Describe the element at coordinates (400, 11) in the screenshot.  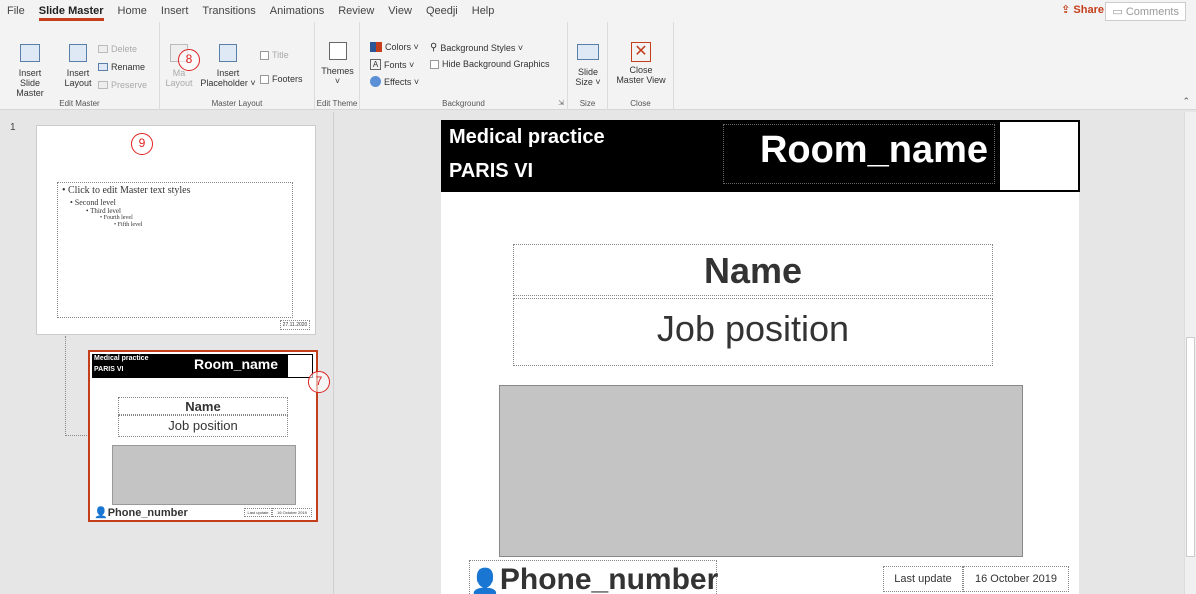
I see `tab-view: View` at that location.